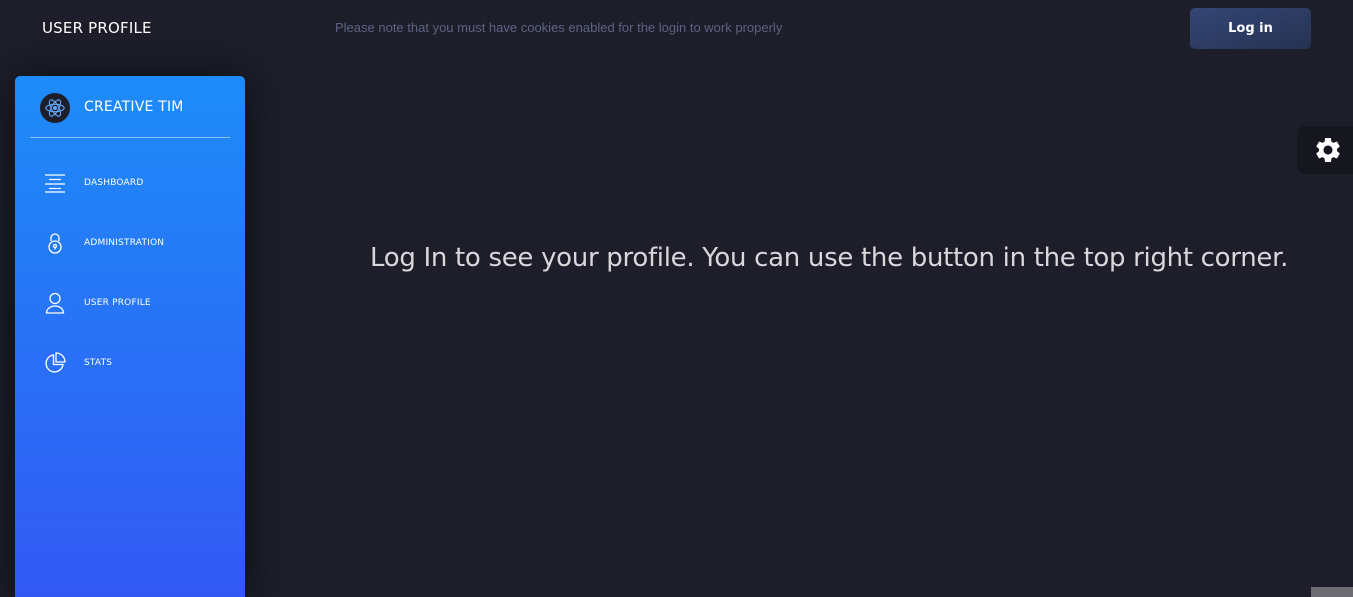 This screenshot has width=1353, height=597. I want to click on sidebar-item-user-profile: USER PROFILE, so click(130, 303).